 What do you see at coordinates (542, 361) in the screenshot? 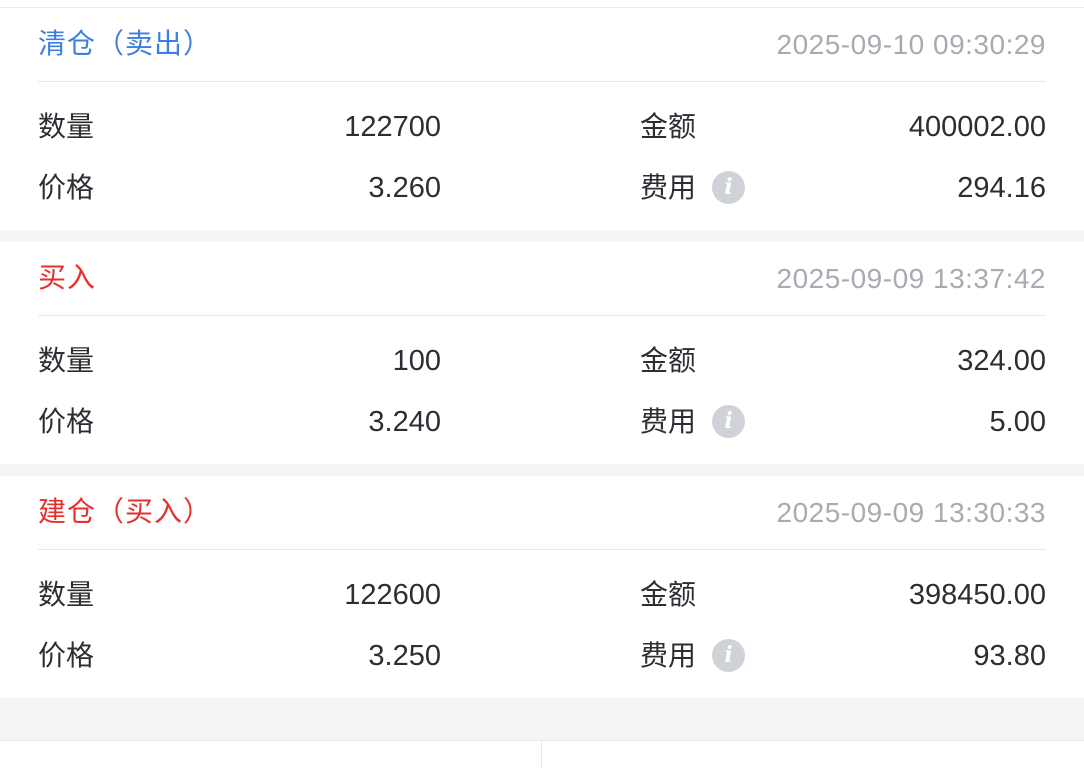
I see `quantity-amount-row: 数量 100 金额 324.00` at bounding box center [542, 361].